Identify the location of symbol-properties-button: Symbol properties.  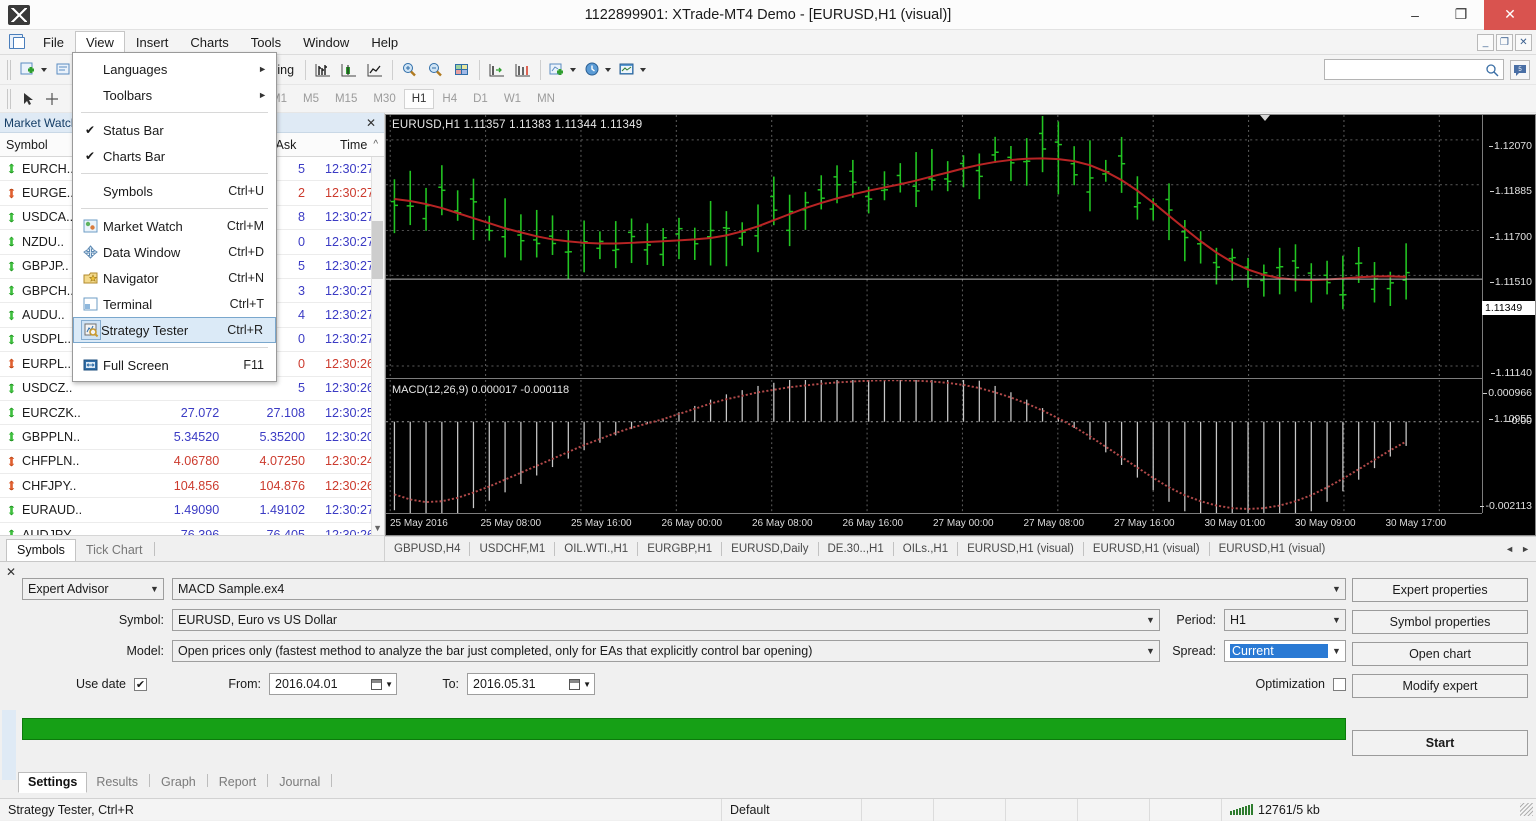
(1440, 622).